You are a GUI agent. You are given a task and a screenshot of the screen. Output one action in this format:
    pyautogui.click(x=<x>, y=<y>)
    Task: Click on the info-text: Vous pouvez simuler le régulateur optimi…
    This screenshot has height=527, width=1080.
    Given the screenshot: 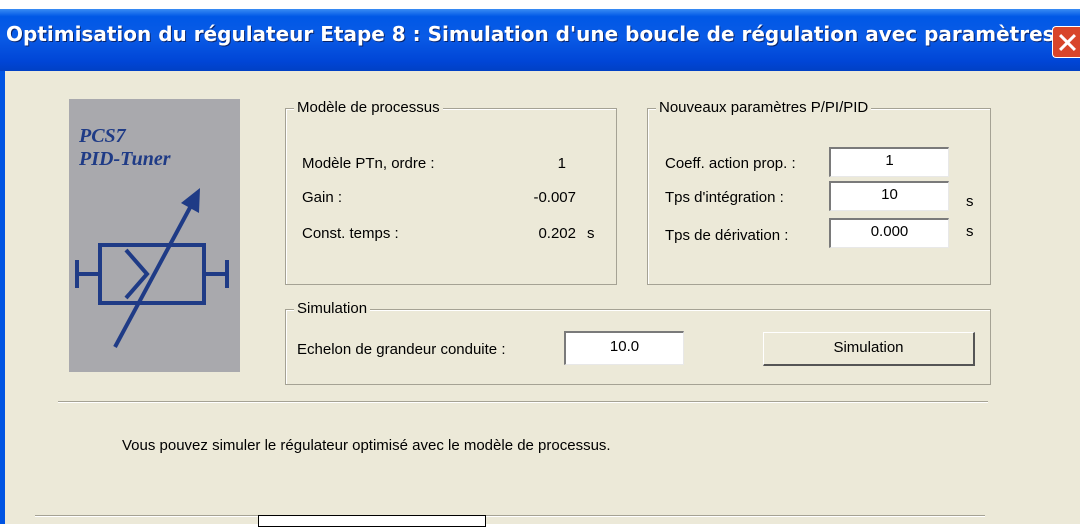 What is the action you would take?
    pyautogui.click(x=366, y=445)
    